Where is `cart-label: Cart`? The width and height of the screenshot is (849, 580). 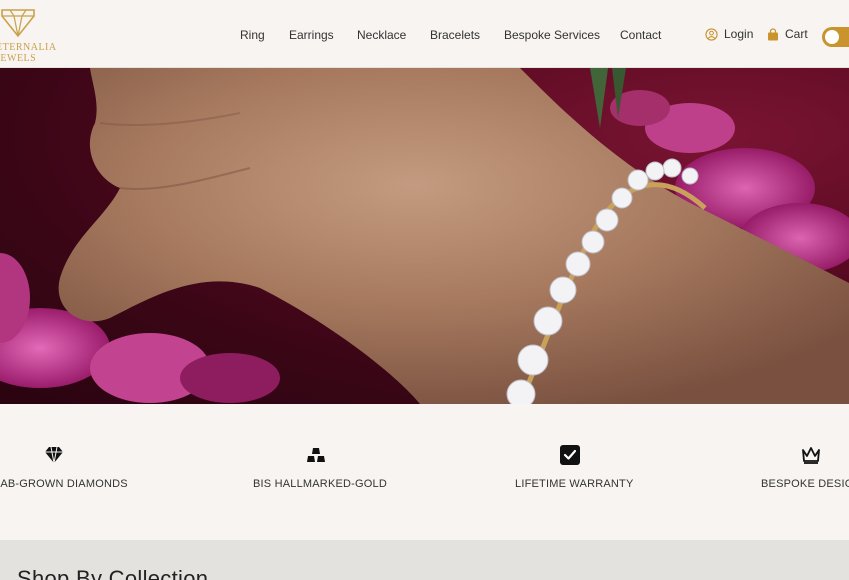 cart-label: Cart is located at coordinates (796, 34).